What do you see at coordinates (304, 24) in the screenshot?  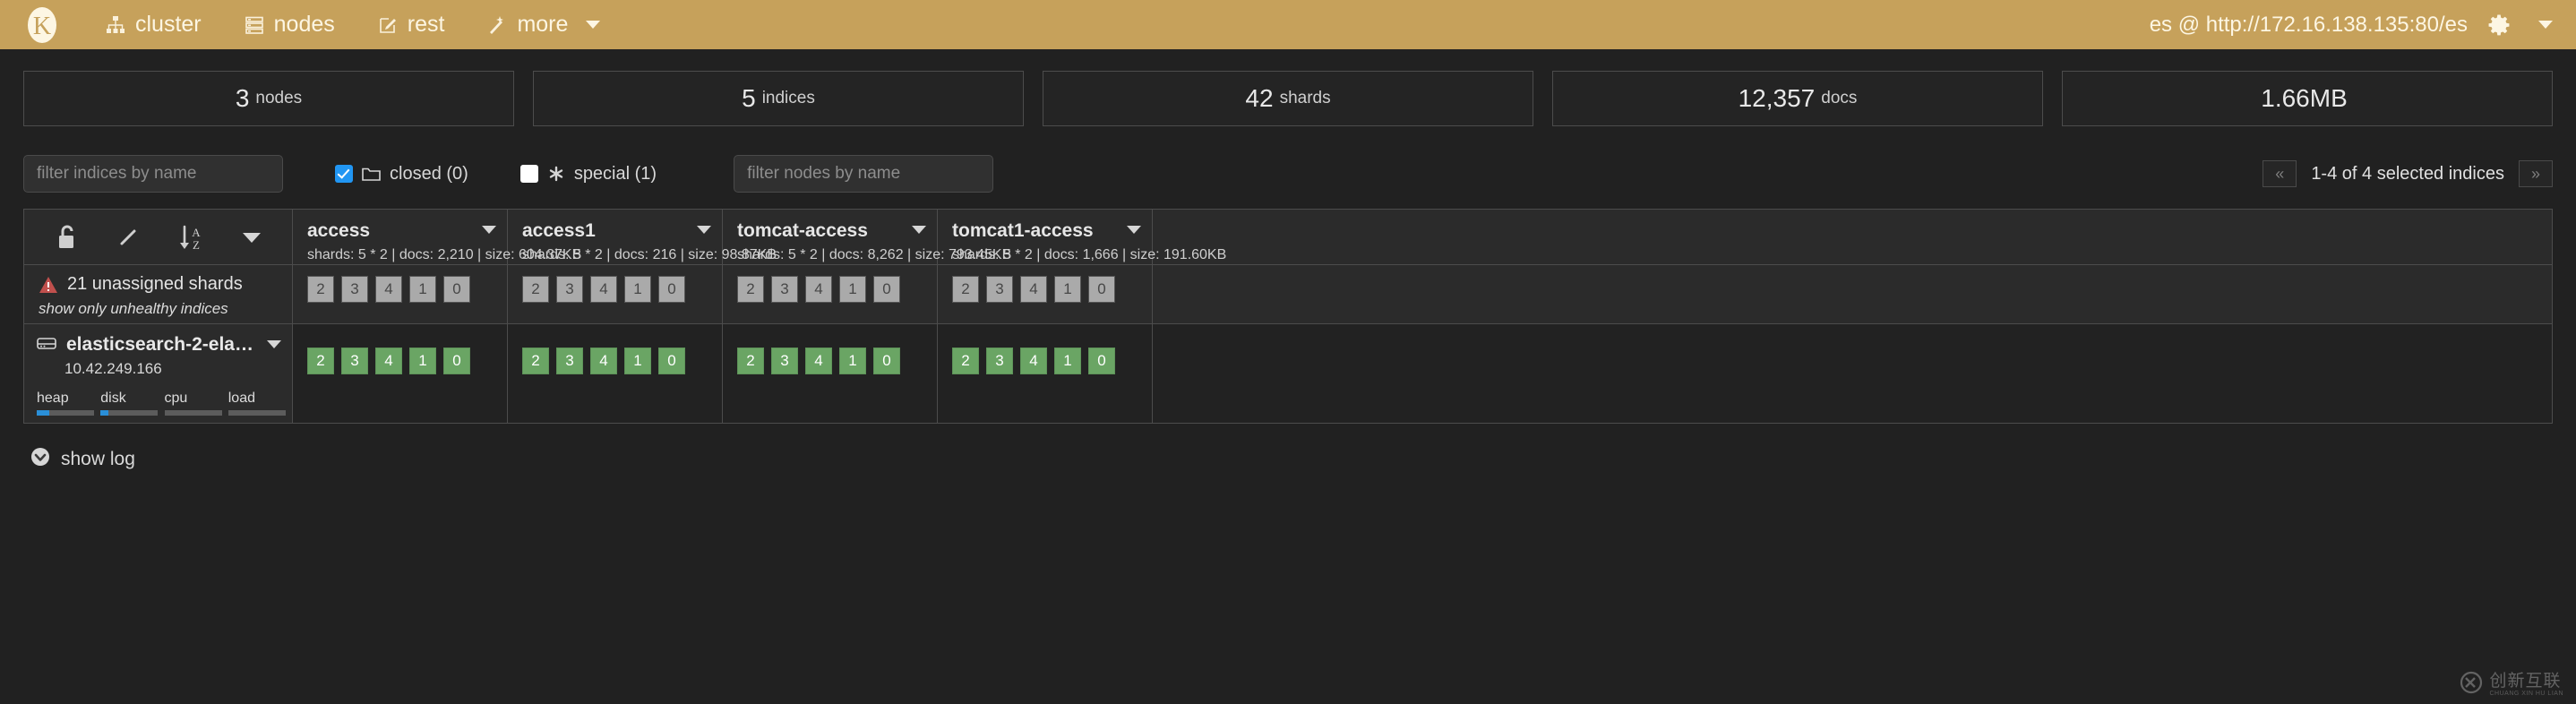 I see `nav-item-nodes-label: nodes` at bounding box center [304, 24].